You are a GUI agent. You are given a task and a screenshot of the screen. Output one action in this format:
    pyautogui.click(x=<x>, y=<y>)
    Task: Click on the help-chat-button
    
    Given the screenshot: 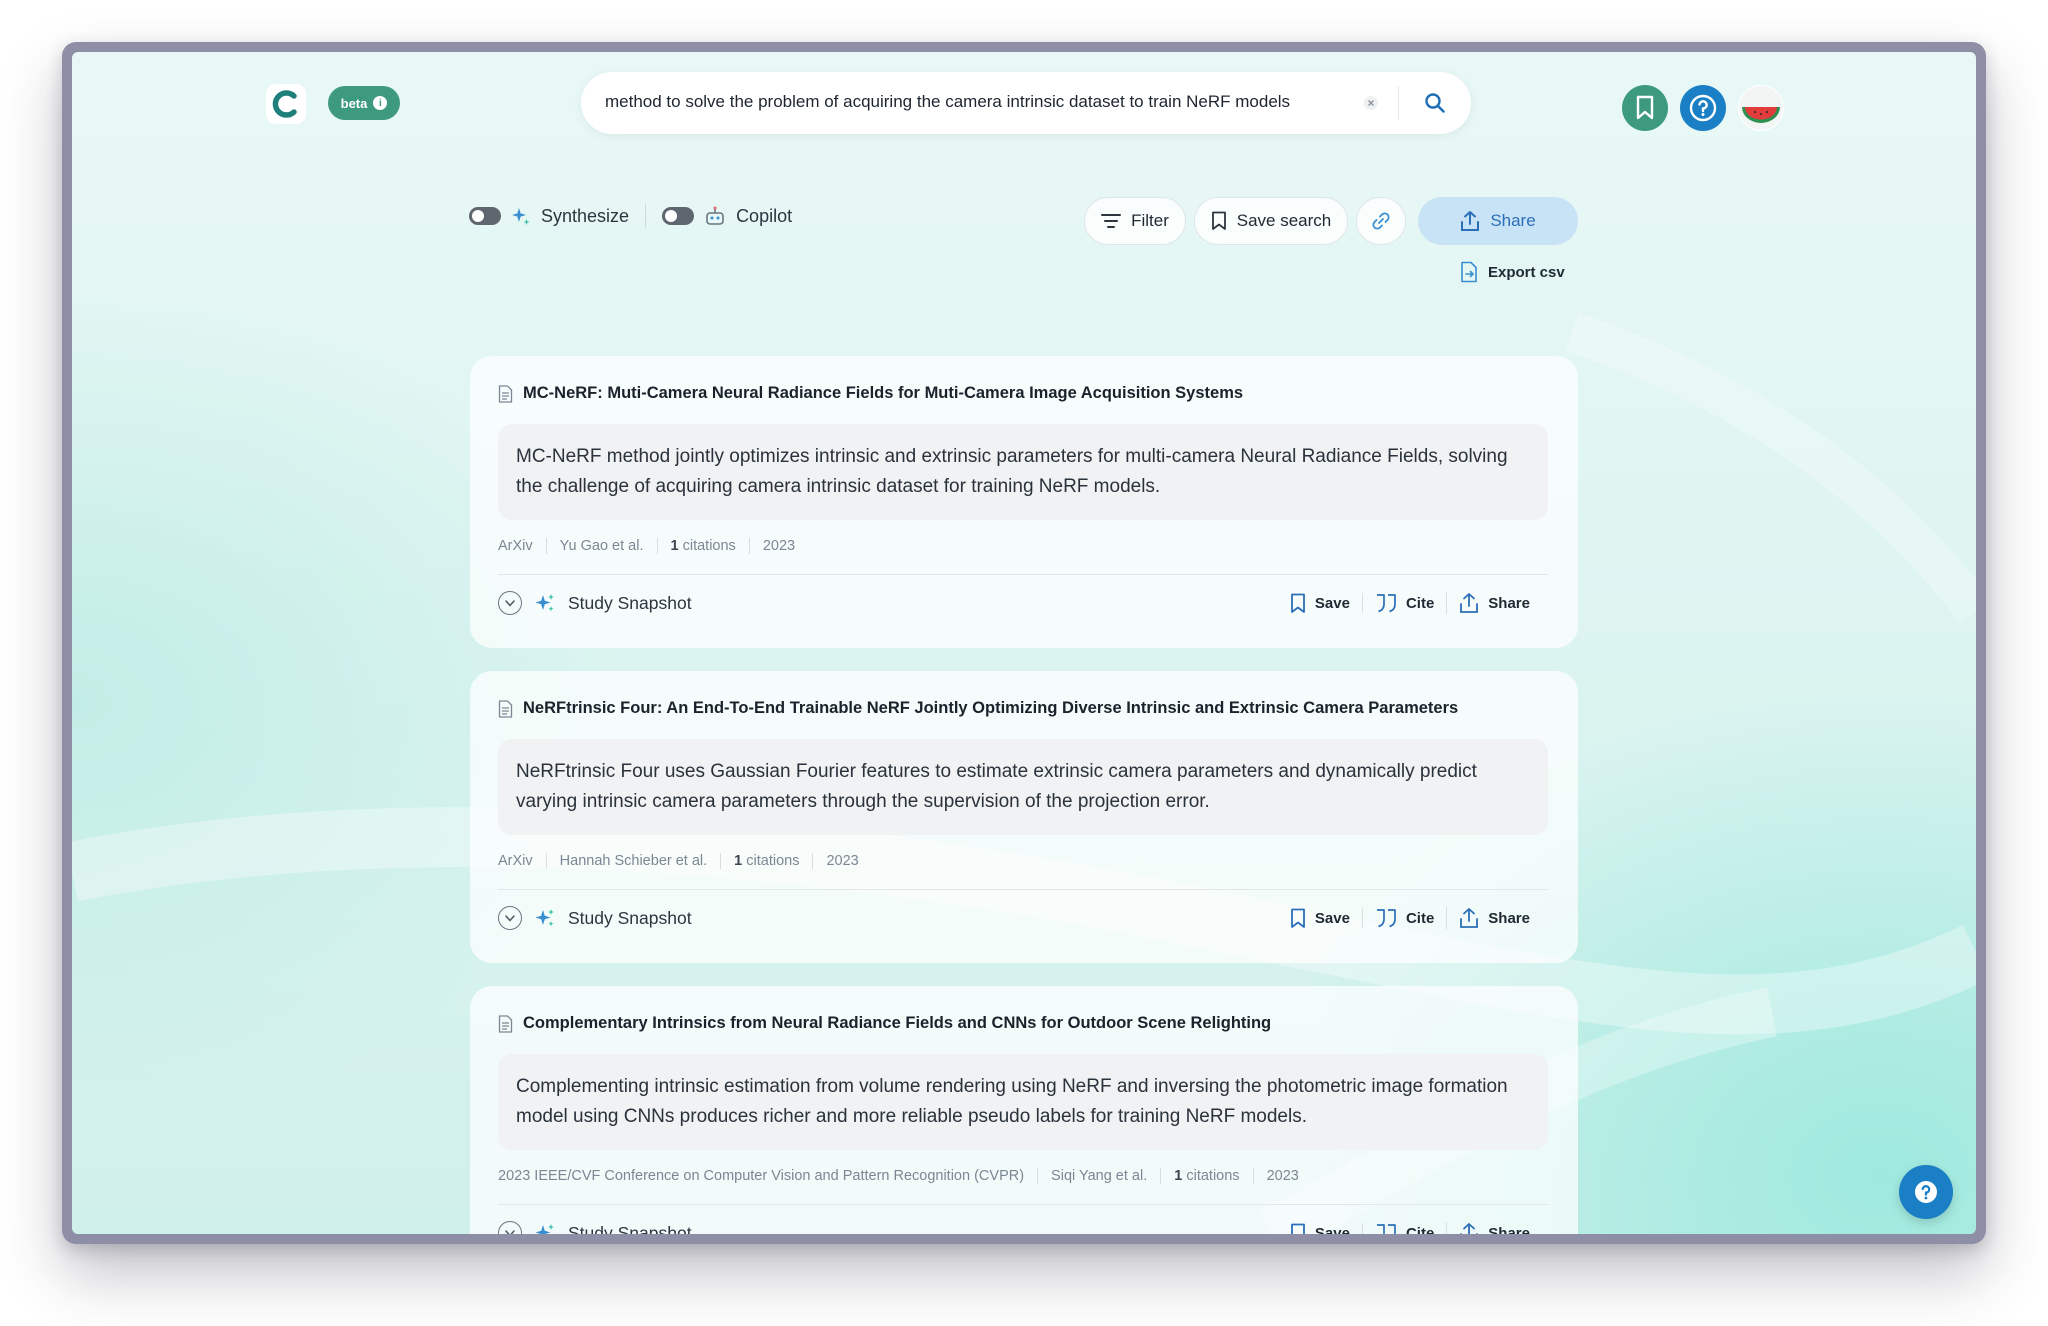 What is the action you would take?
    pyautogui.click(x=1926, y=1192)
    